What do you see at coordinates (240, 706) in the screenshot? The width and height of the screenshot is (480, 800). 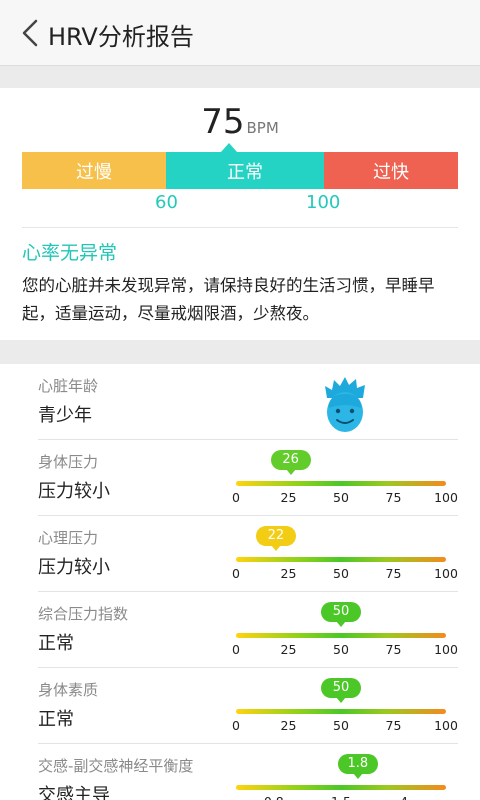 I see `metric-fitness: 身体素质 正常 50 0 25 50 75 100` at bounding box center [240, 706].